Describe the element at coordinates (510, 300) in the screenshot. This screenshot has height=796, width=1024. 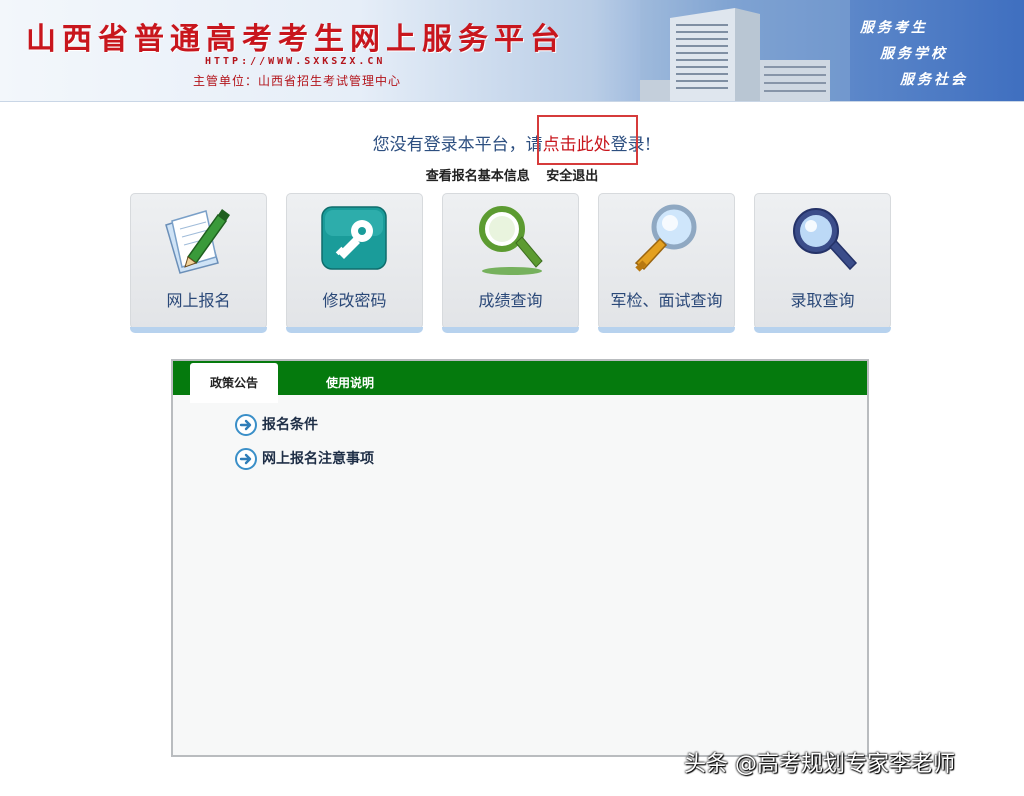
I see `tile-label: 成绩查询` at that location.